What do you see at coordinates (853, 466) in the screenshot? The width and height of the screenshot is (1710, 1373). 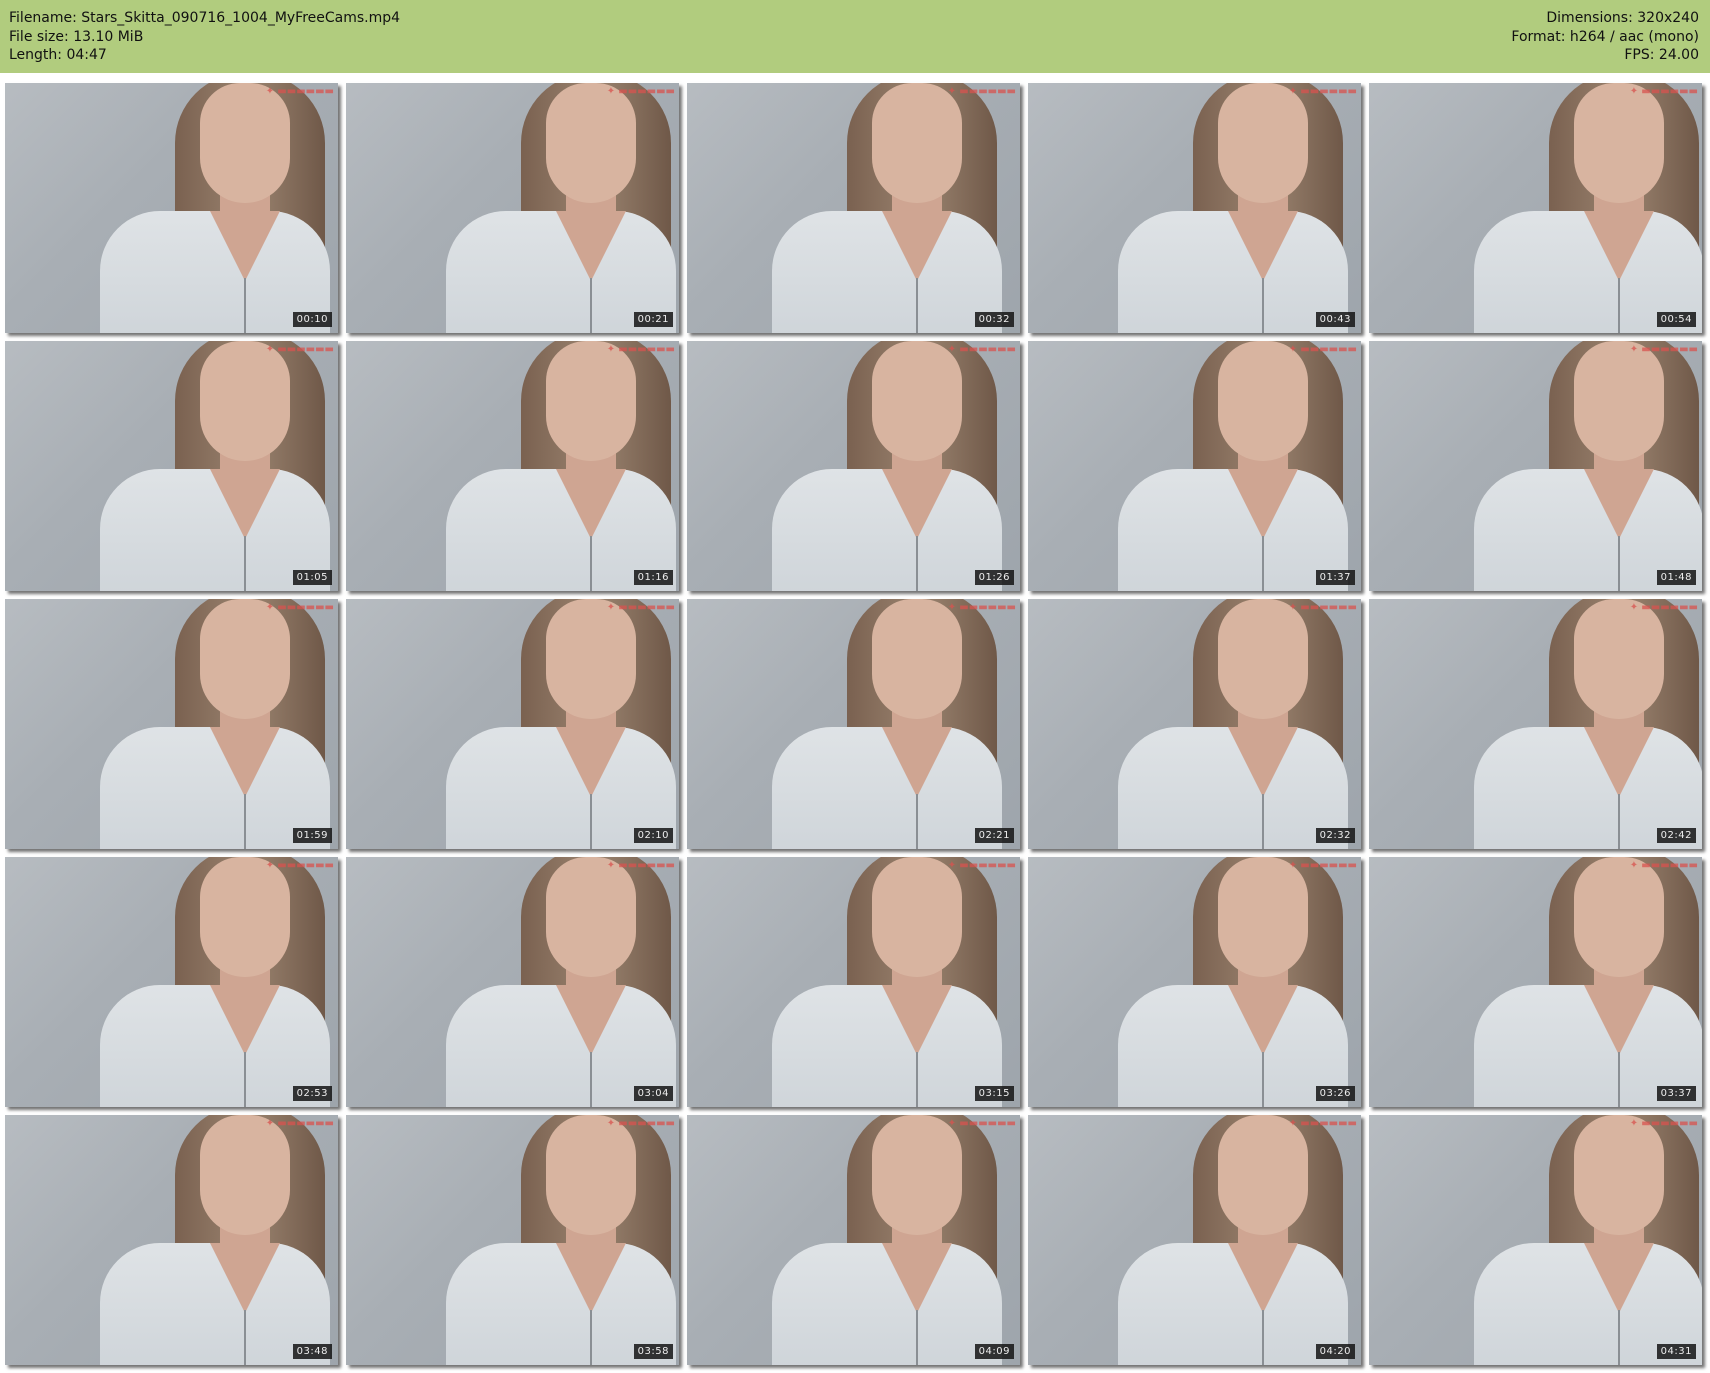 I see `video-thumbnail: ✦ ▬▬▬▬▬▬ 01:26` at bounding box center [853, 466].